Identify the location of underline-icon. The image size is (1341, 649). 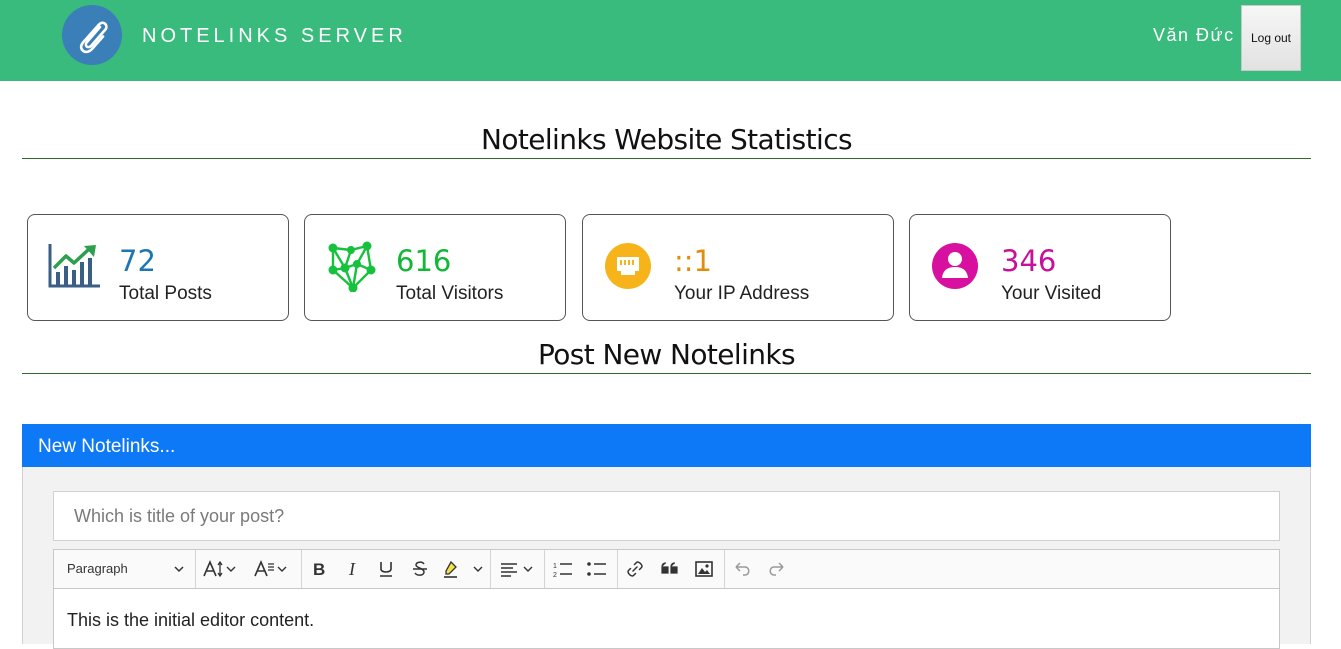
(386, 569).